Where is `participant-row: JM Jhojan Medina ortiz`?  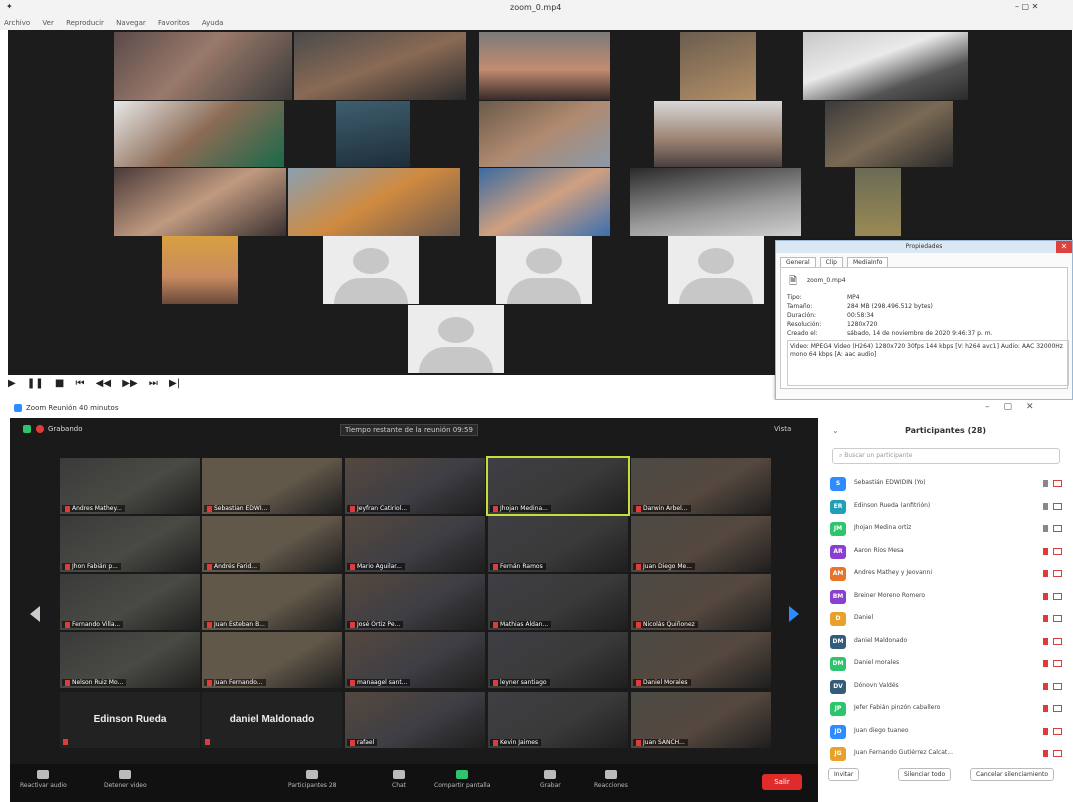 participant-row: JM Jhojan Medina ortiz is located at coordinates (946, 529).